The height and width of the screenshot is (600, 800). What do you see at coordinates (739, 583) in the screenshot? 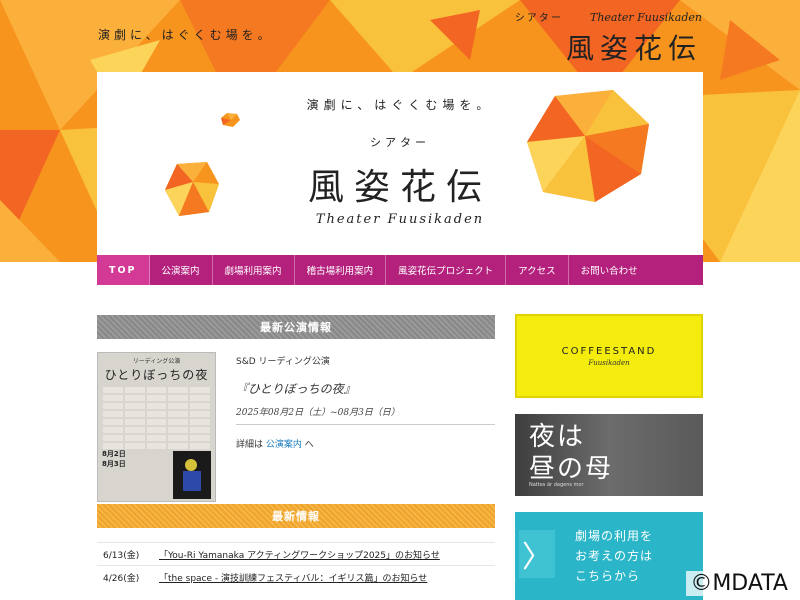
I see `watermark: ©MDATA` at bounding box center [739, 583].